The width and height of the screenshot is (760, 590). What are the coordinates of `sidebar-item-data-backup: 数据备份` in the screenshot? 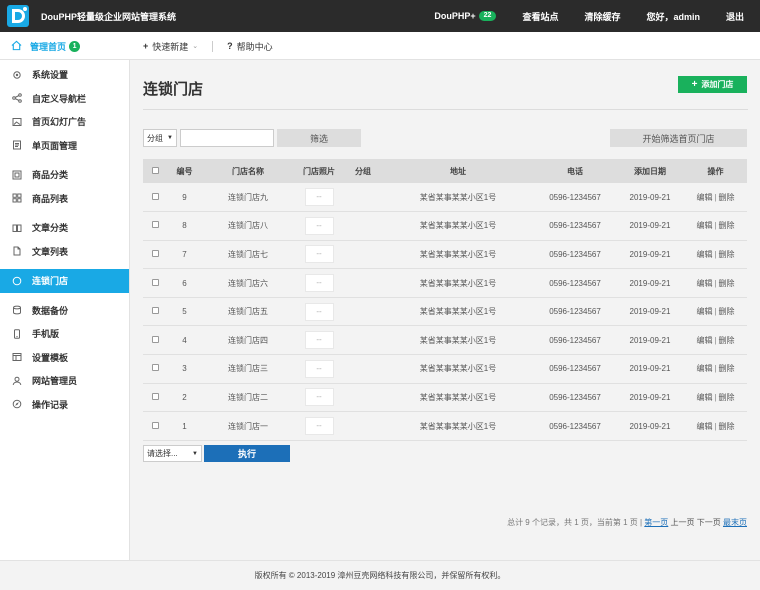 It's located at (64, 311).